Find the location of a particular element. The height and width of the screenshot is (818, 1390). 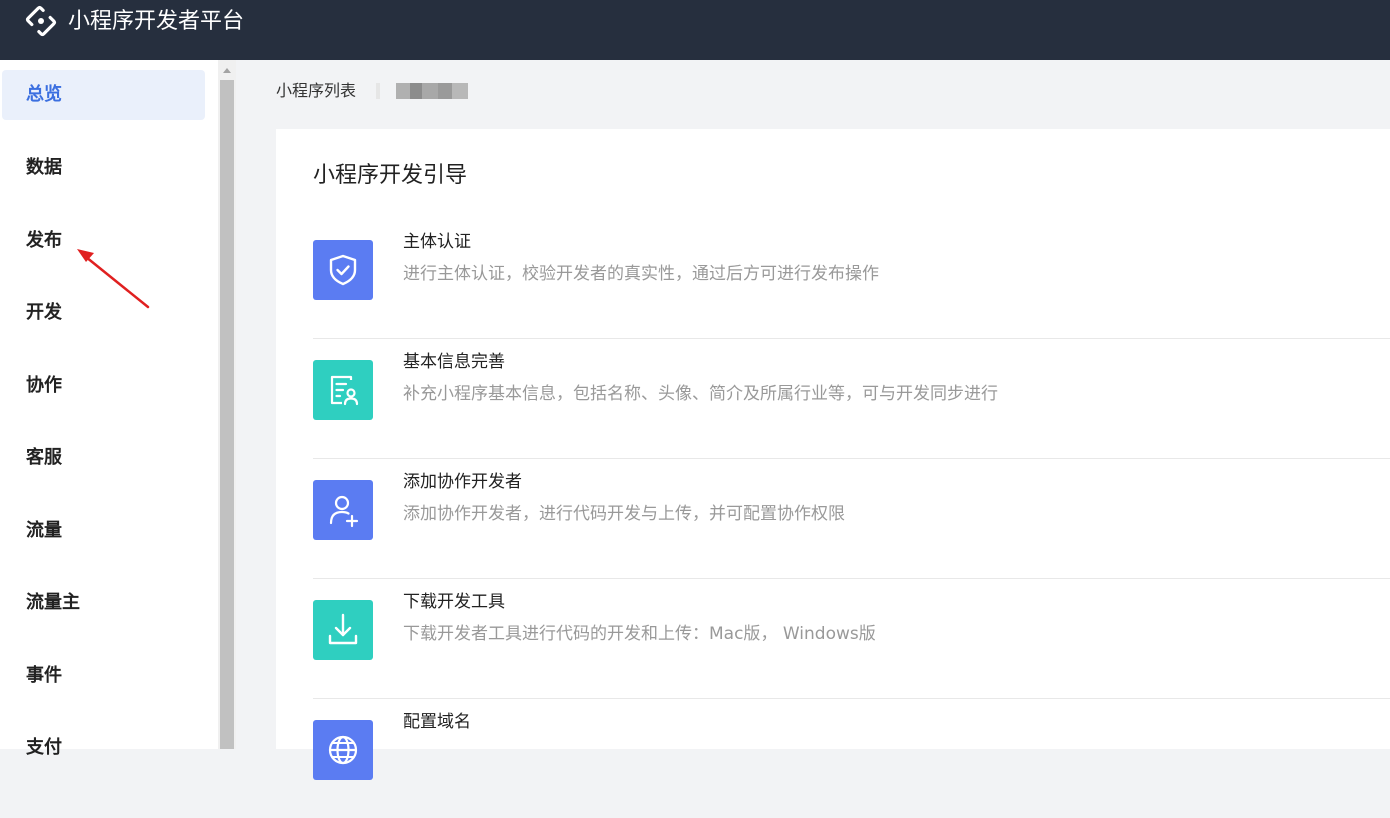

step-title: 添加协作开发者 is located at coordinates (462, 482).